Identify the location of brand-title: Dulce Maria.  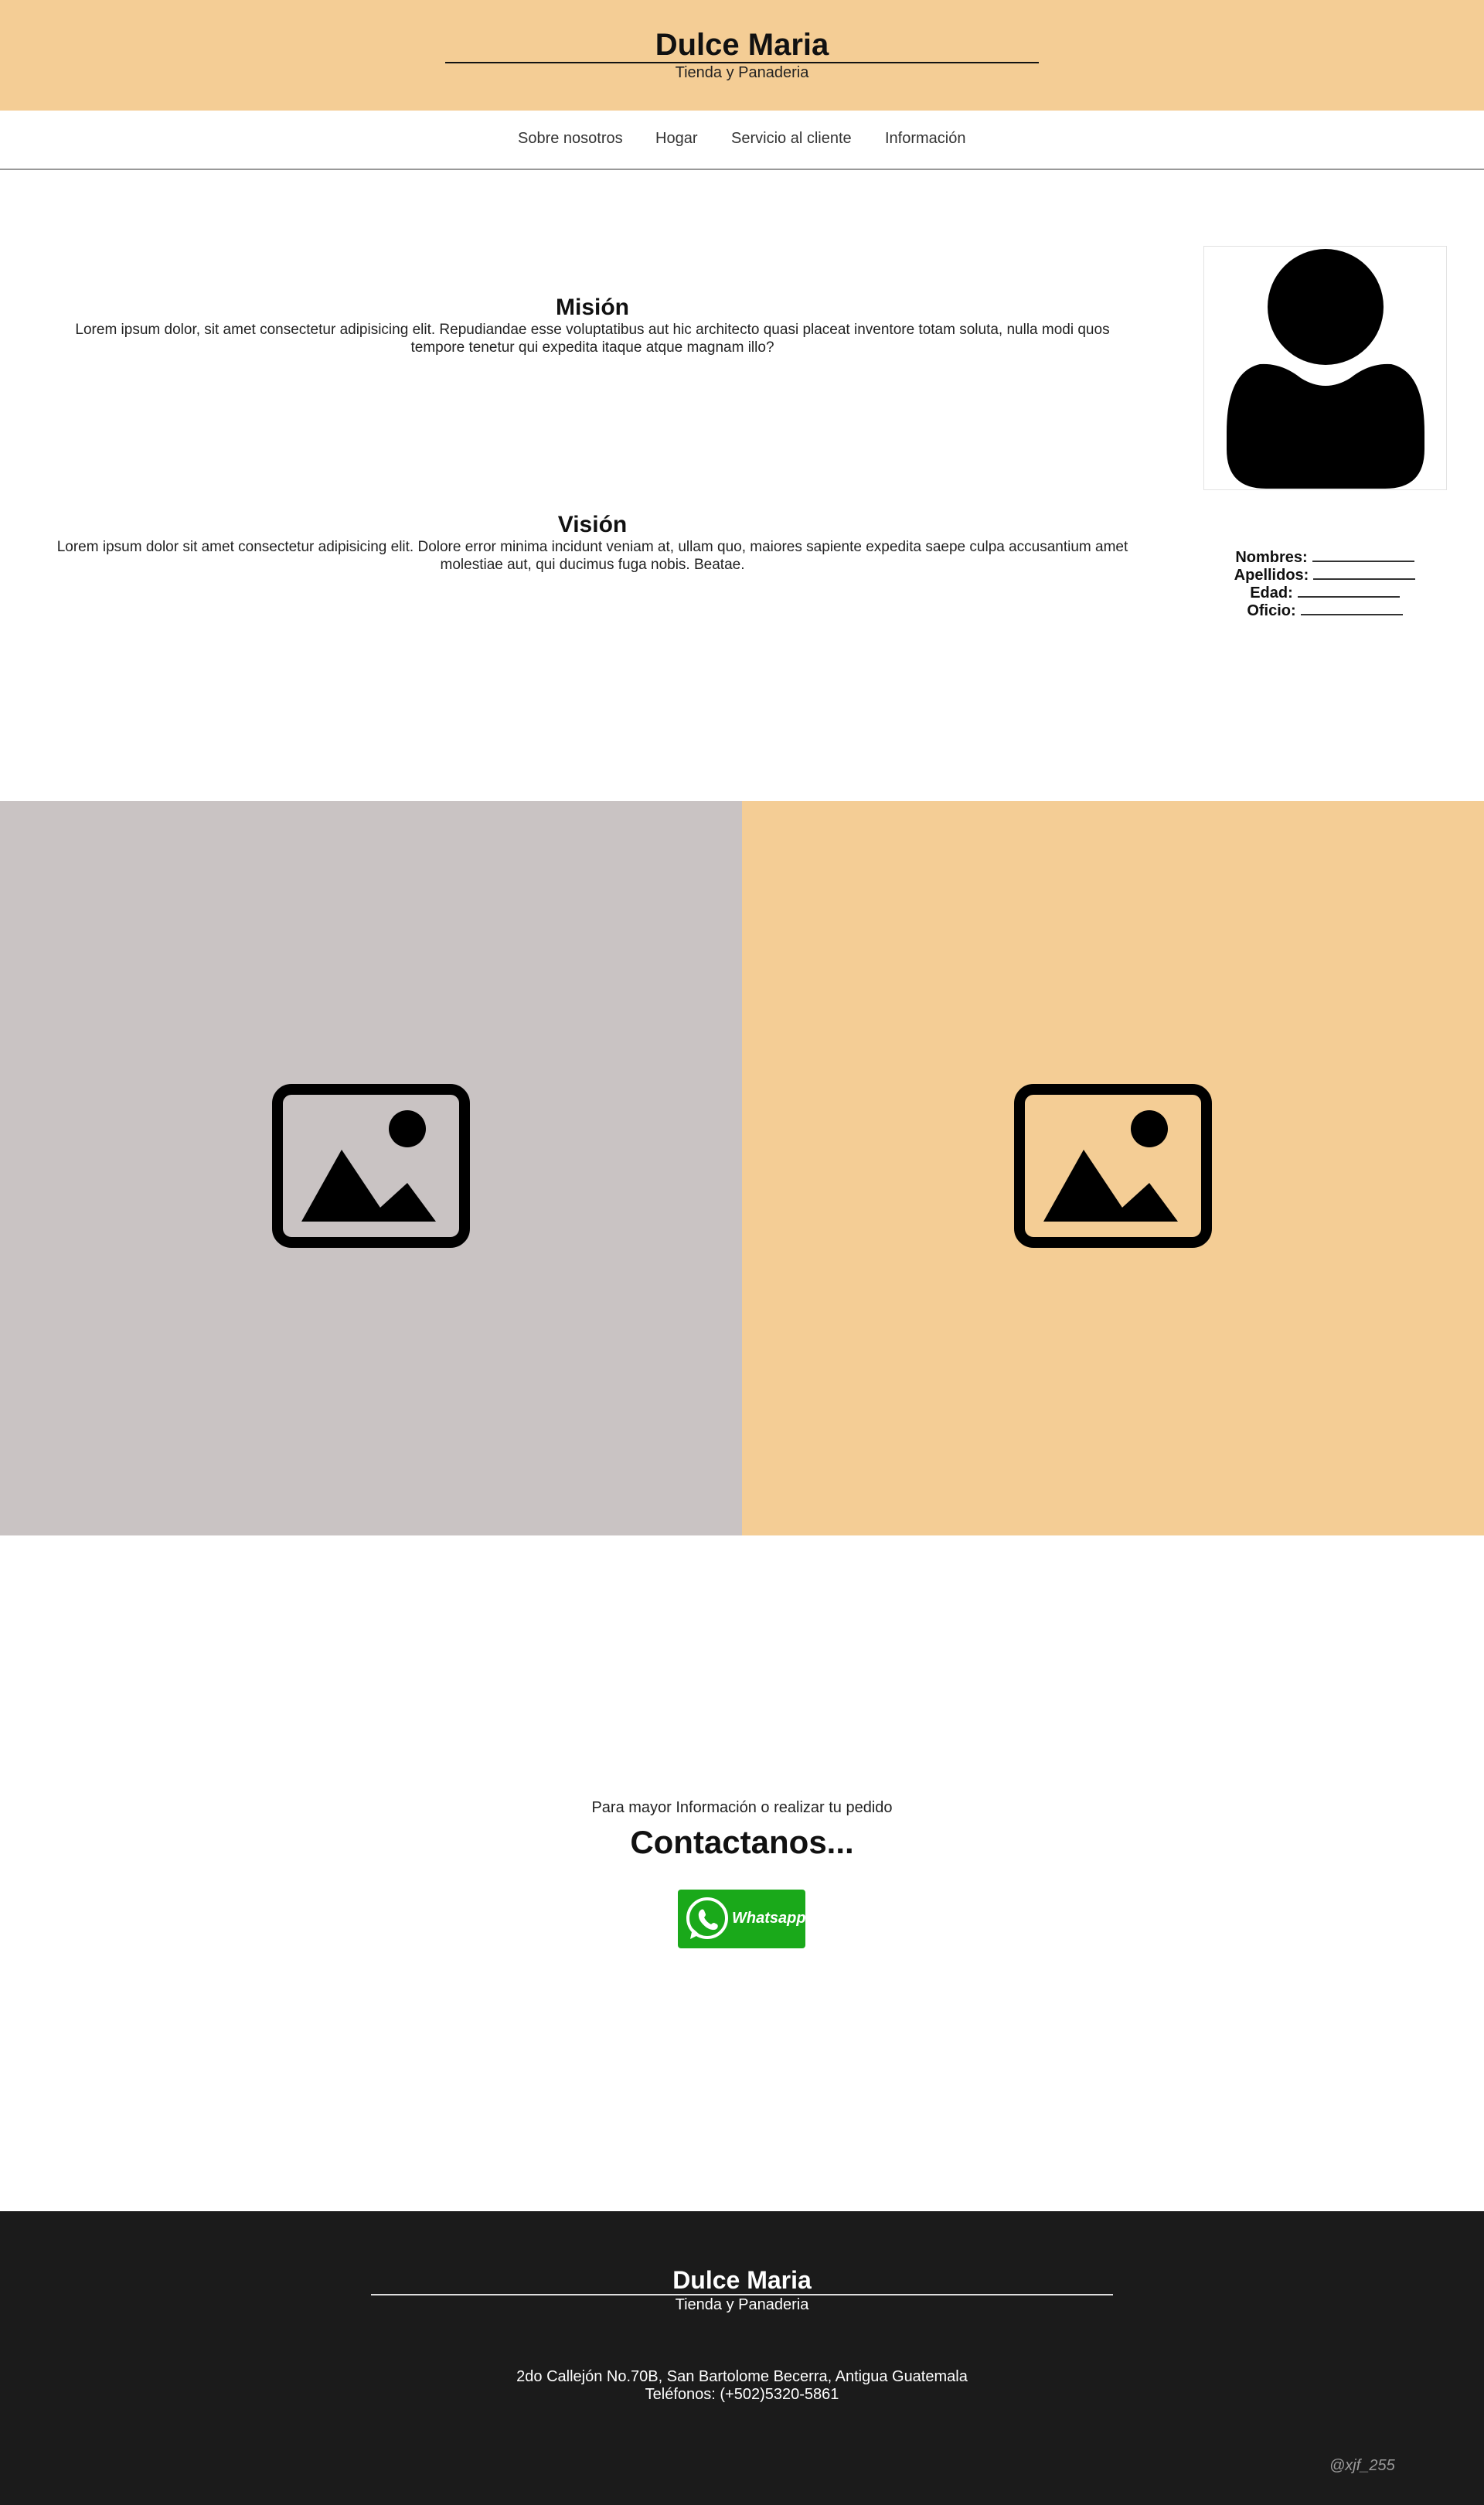
(742, 45).